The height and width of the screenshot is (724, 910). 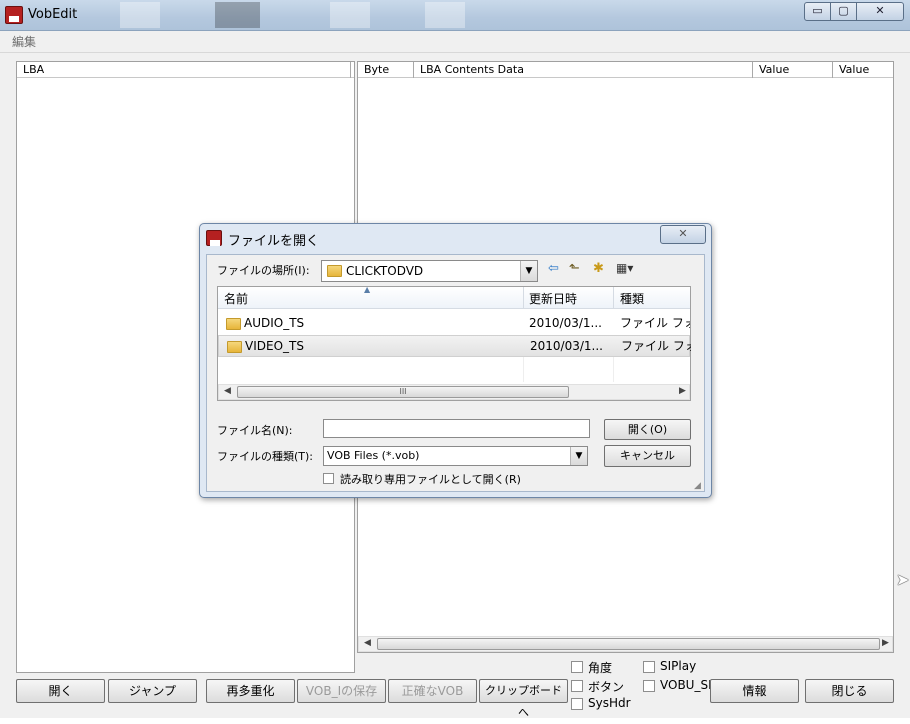 What do you see at coordinates (367, 289) in the screenshot?
I see `sort-arrow-icon: ▲` at bounding box center [367, 289].